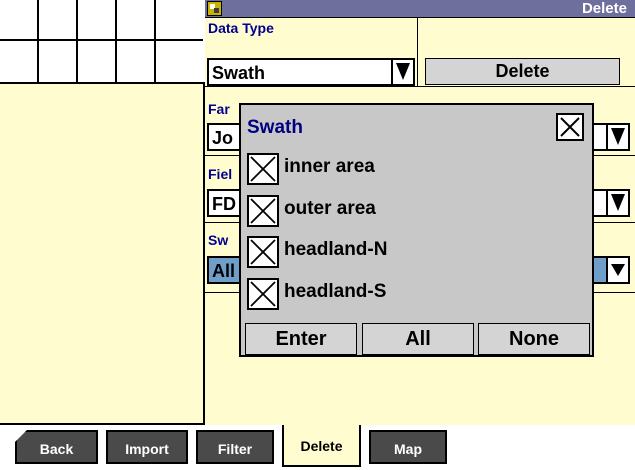  What do you see at coordinates (218, 240) in the screenshot?
I see `swath-label: Sw` at bounding box center [218, 240].